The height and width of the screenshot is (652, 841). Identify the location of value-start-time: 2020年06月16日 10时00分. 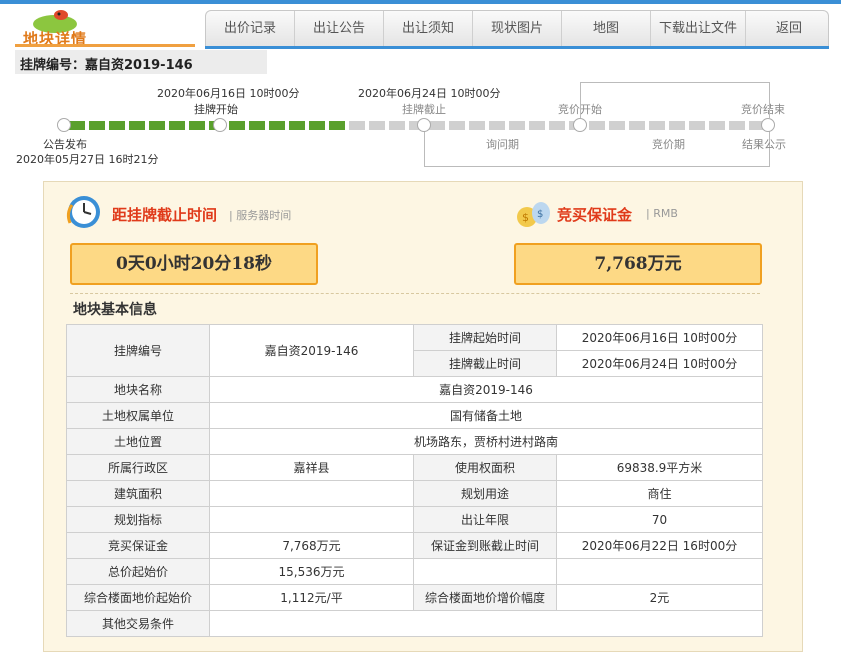
(659, 337).